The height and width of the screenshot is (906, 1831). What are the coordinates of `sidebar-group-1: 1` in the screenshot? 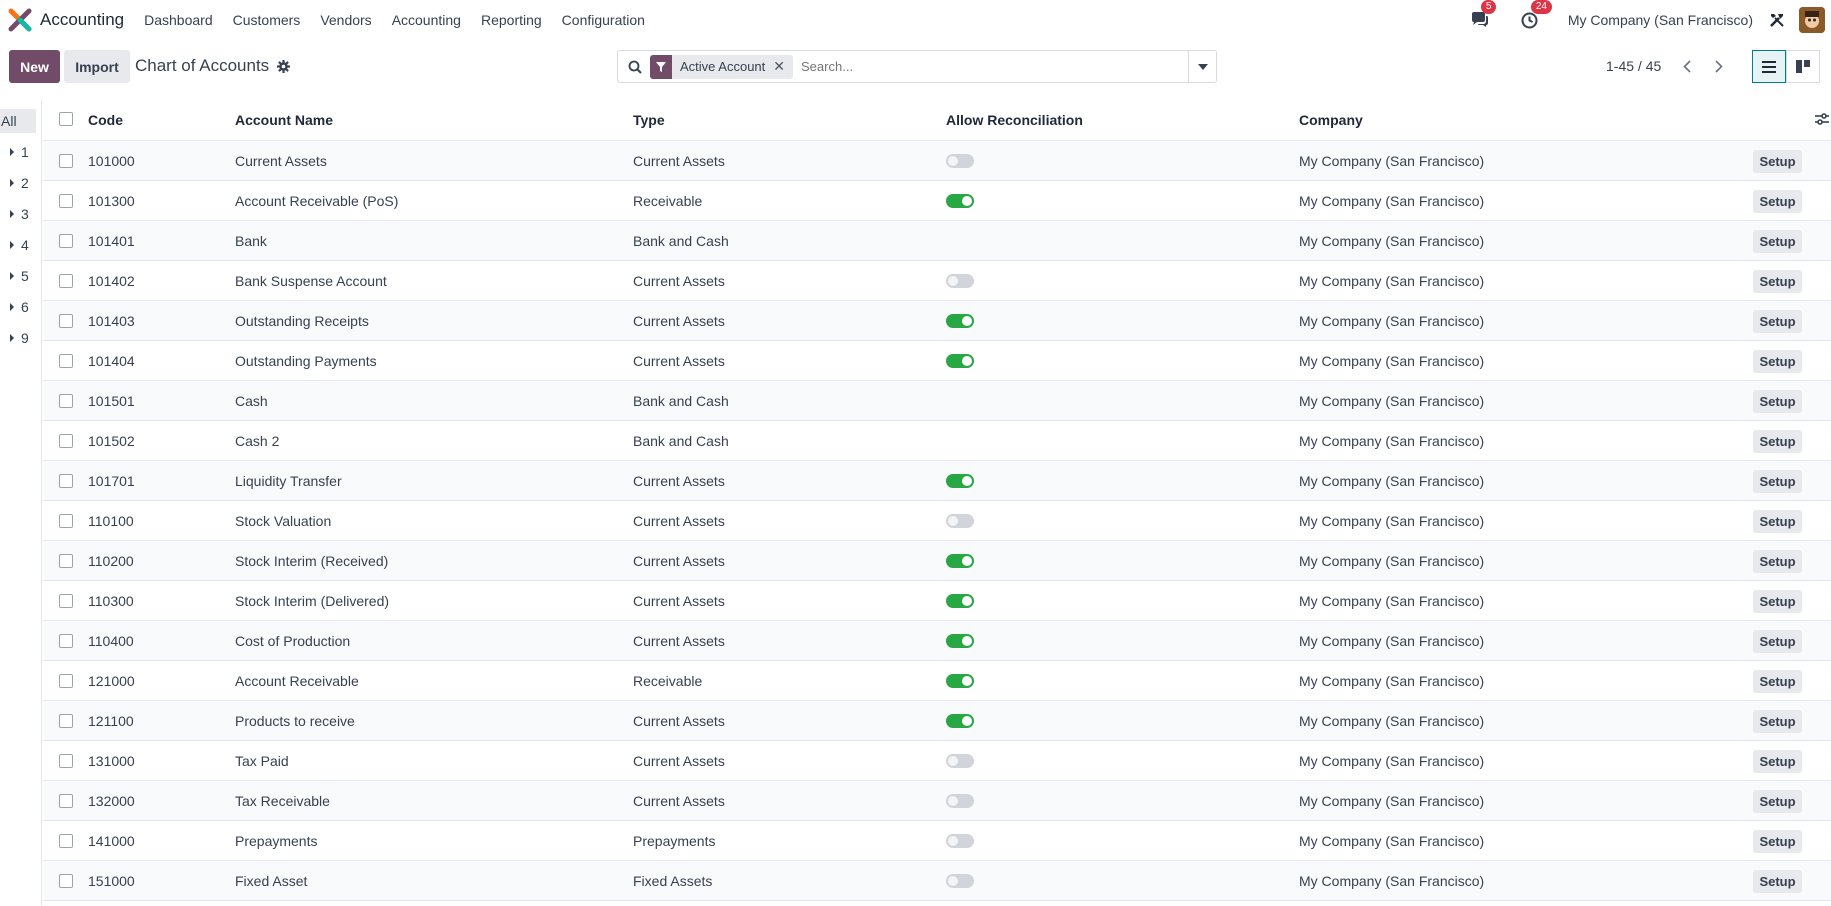 It's located at (19, 152).